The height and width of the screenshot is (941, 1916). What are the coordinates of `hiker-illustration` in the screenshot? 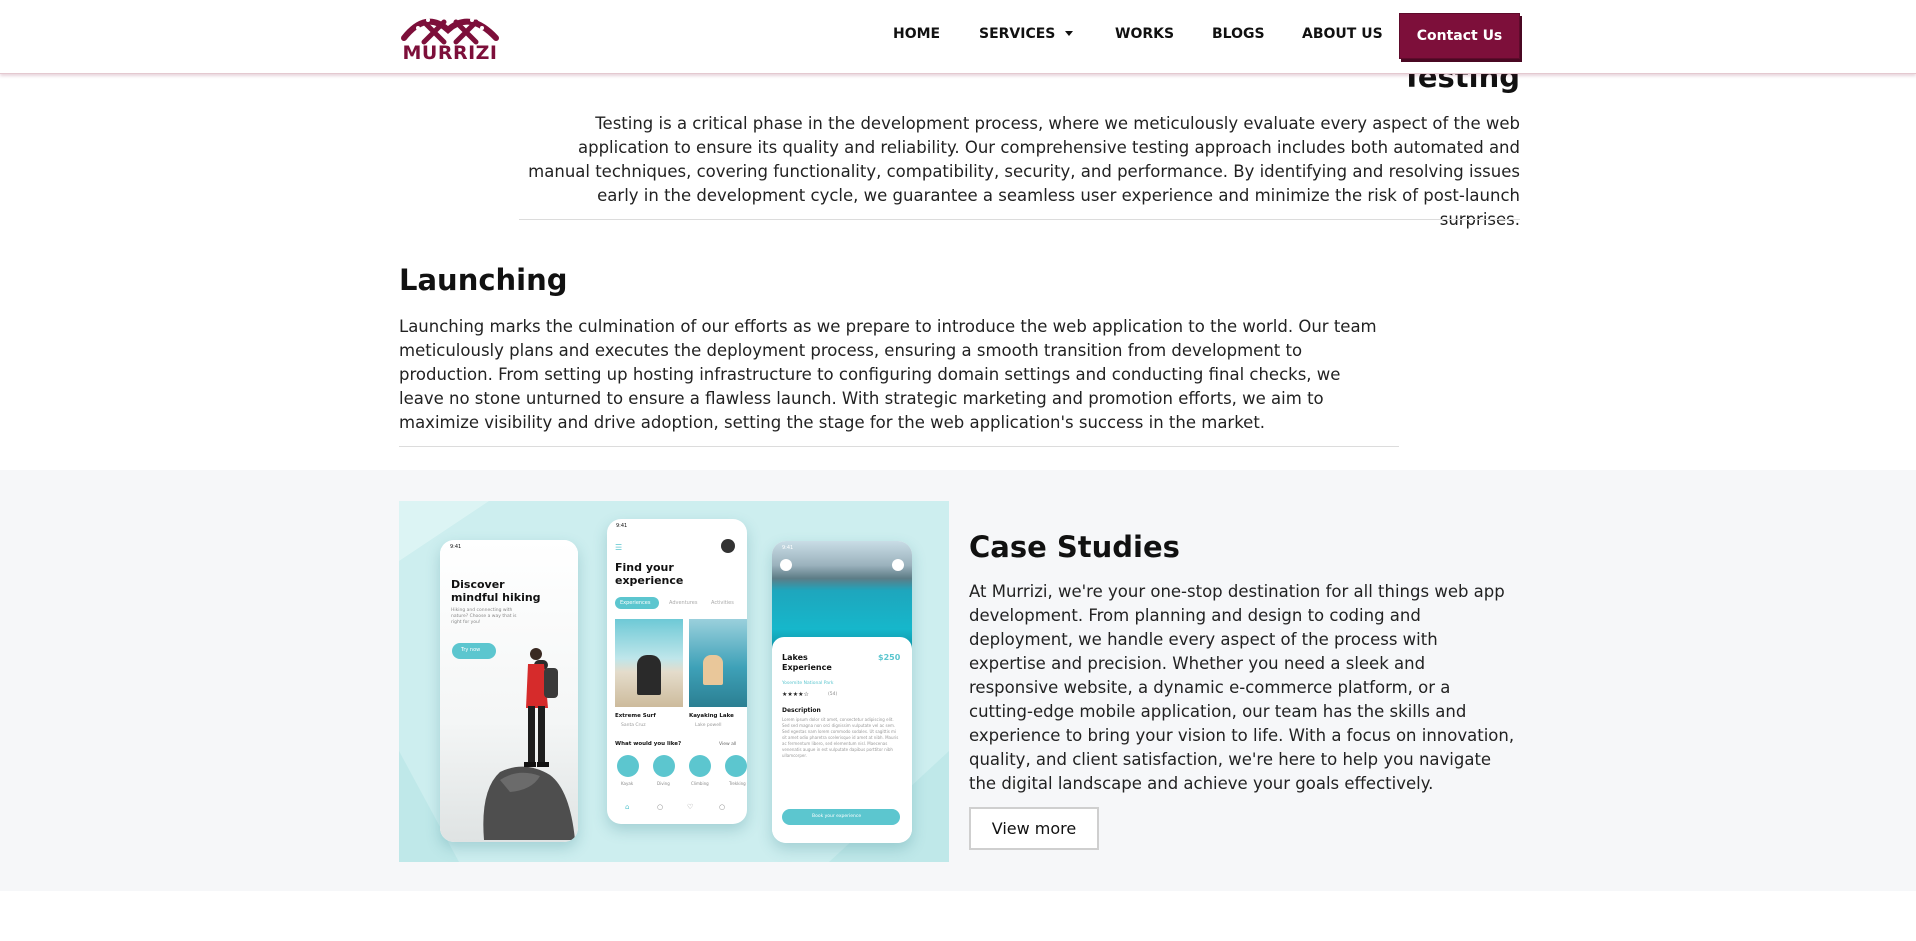 It's located at (529, 744).